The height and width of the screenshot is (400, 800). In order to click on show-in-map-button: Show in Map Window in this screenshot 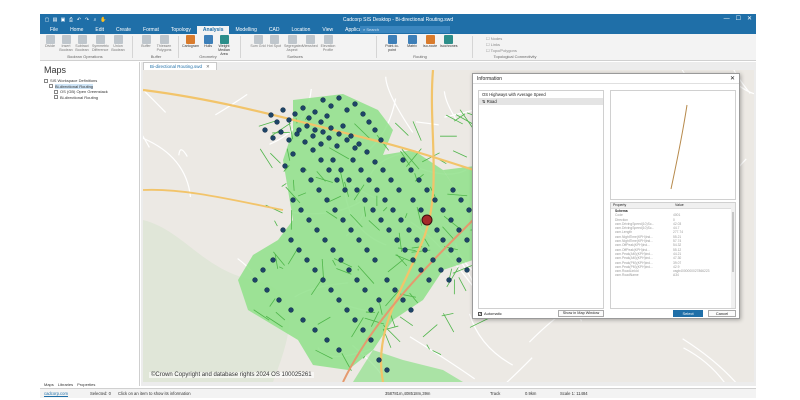, I will do `click(581, 313)`.